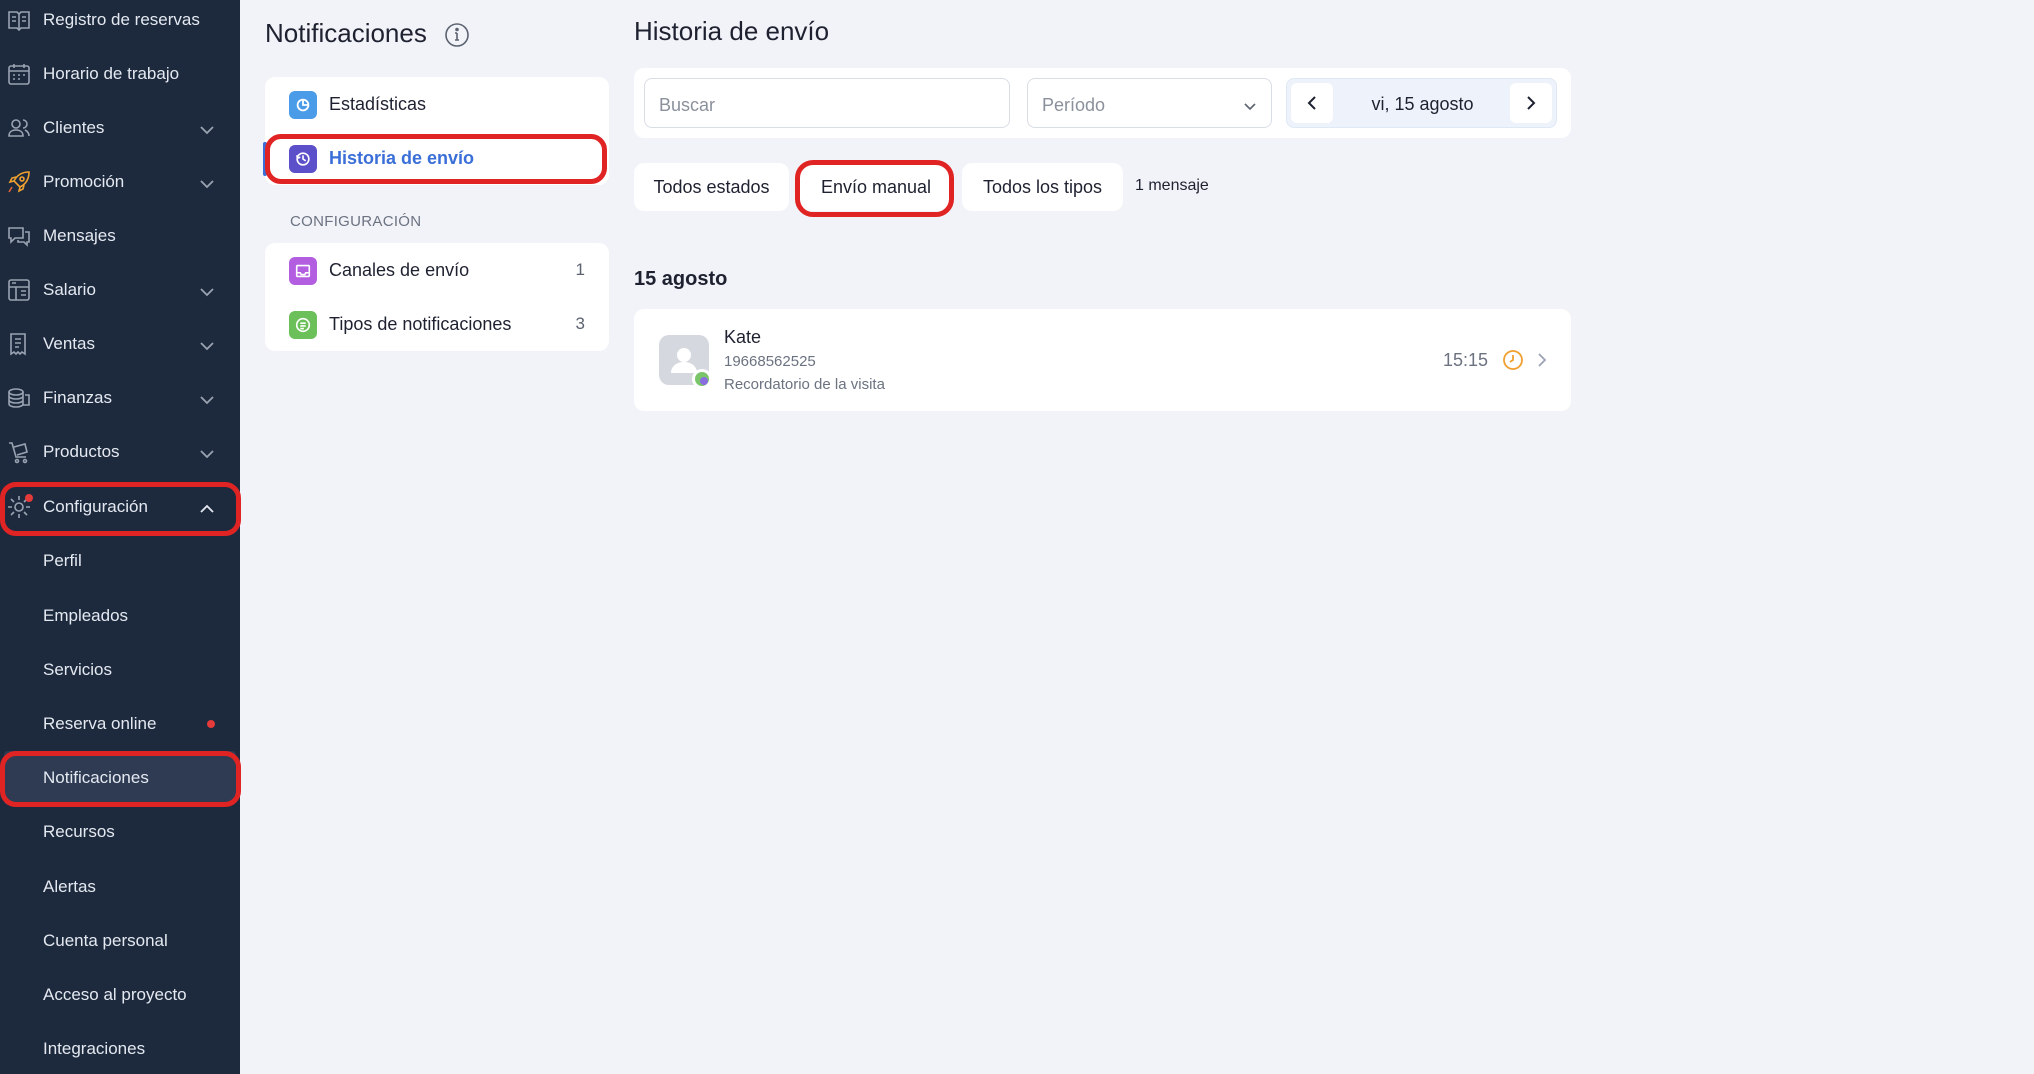 The height and width of the screenshot is (1074, 2034). Describe the element at coordinates (702, 379) in the screenshot. I see `channel-badge-icon` at that location.